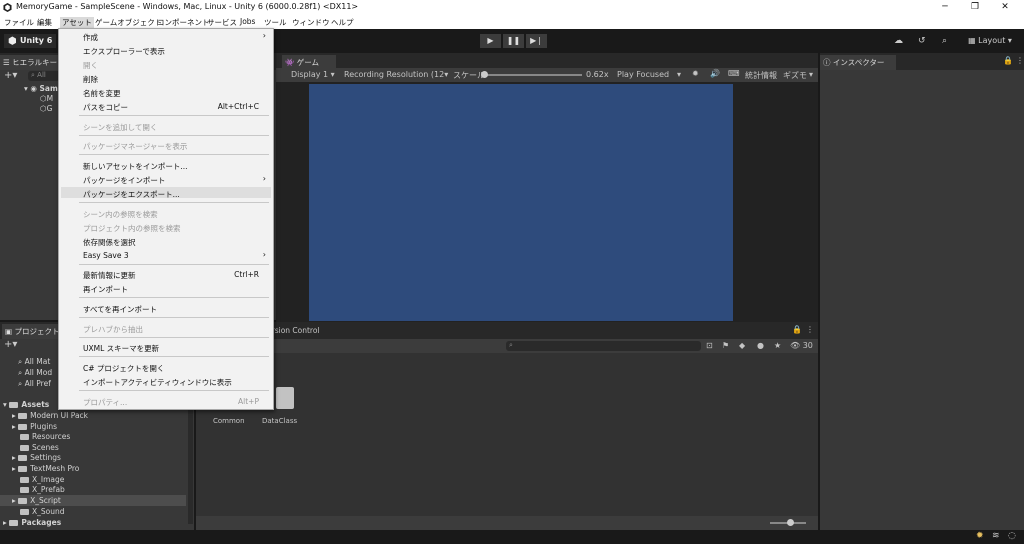  What do you see at coordinates (513, 41) in the screenshot?
I see `pause-button: ❚❚` at bounding box center [513, 41].